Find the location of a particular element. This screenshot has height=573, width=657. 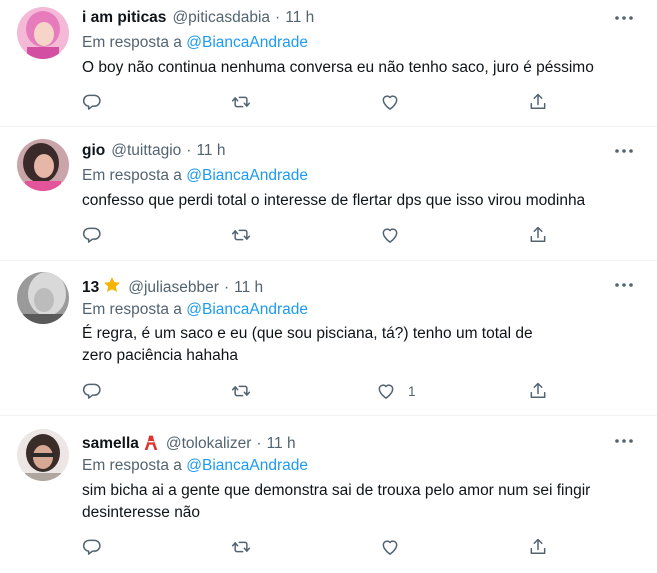

username: @tolokalizer is located at coordinates (209, 444).